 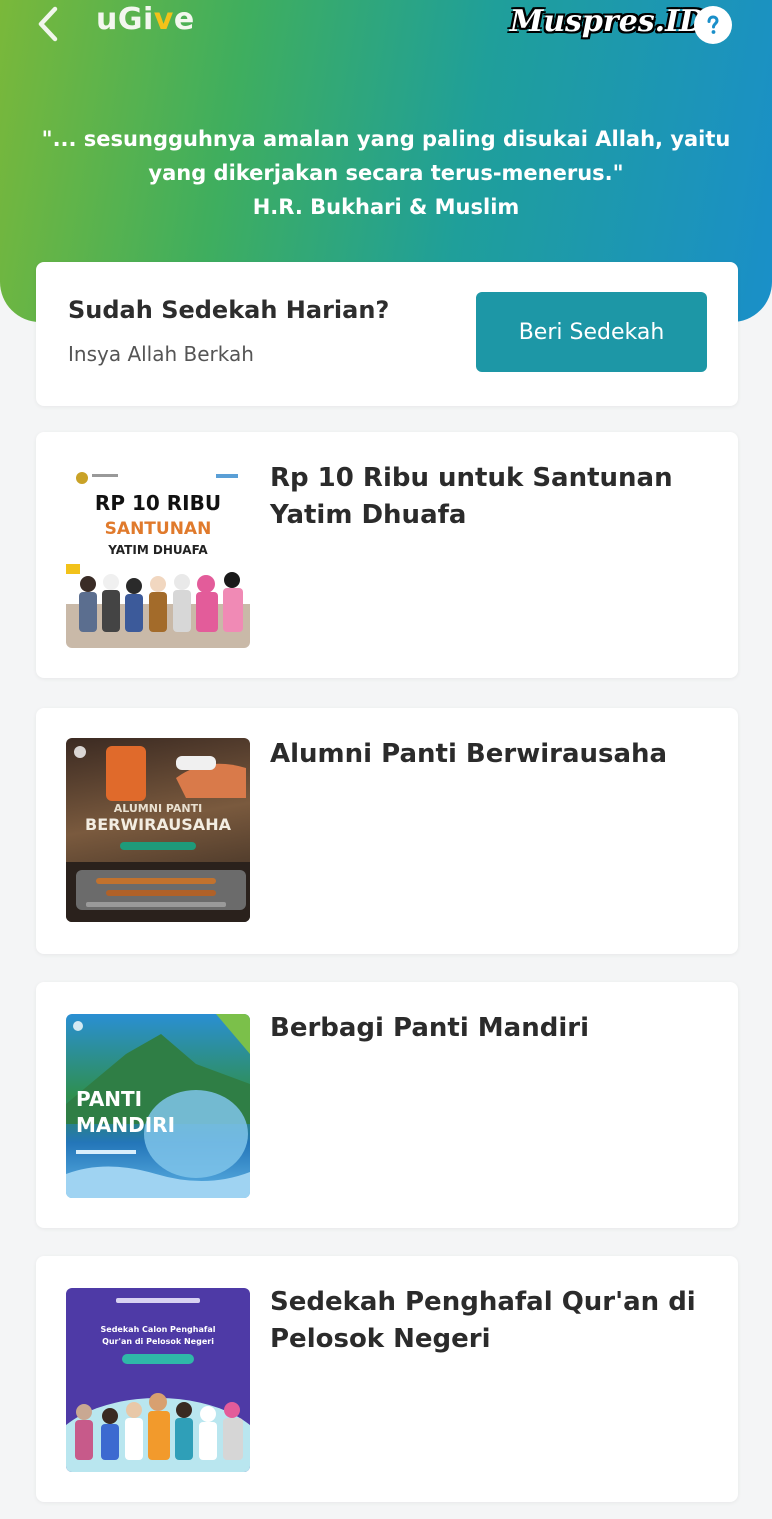 What do you see at coordinates (157, 550) in the screenshot?
I see `thumb-text-3: YATIM DHUAFA` at bounding box center [157, 550].